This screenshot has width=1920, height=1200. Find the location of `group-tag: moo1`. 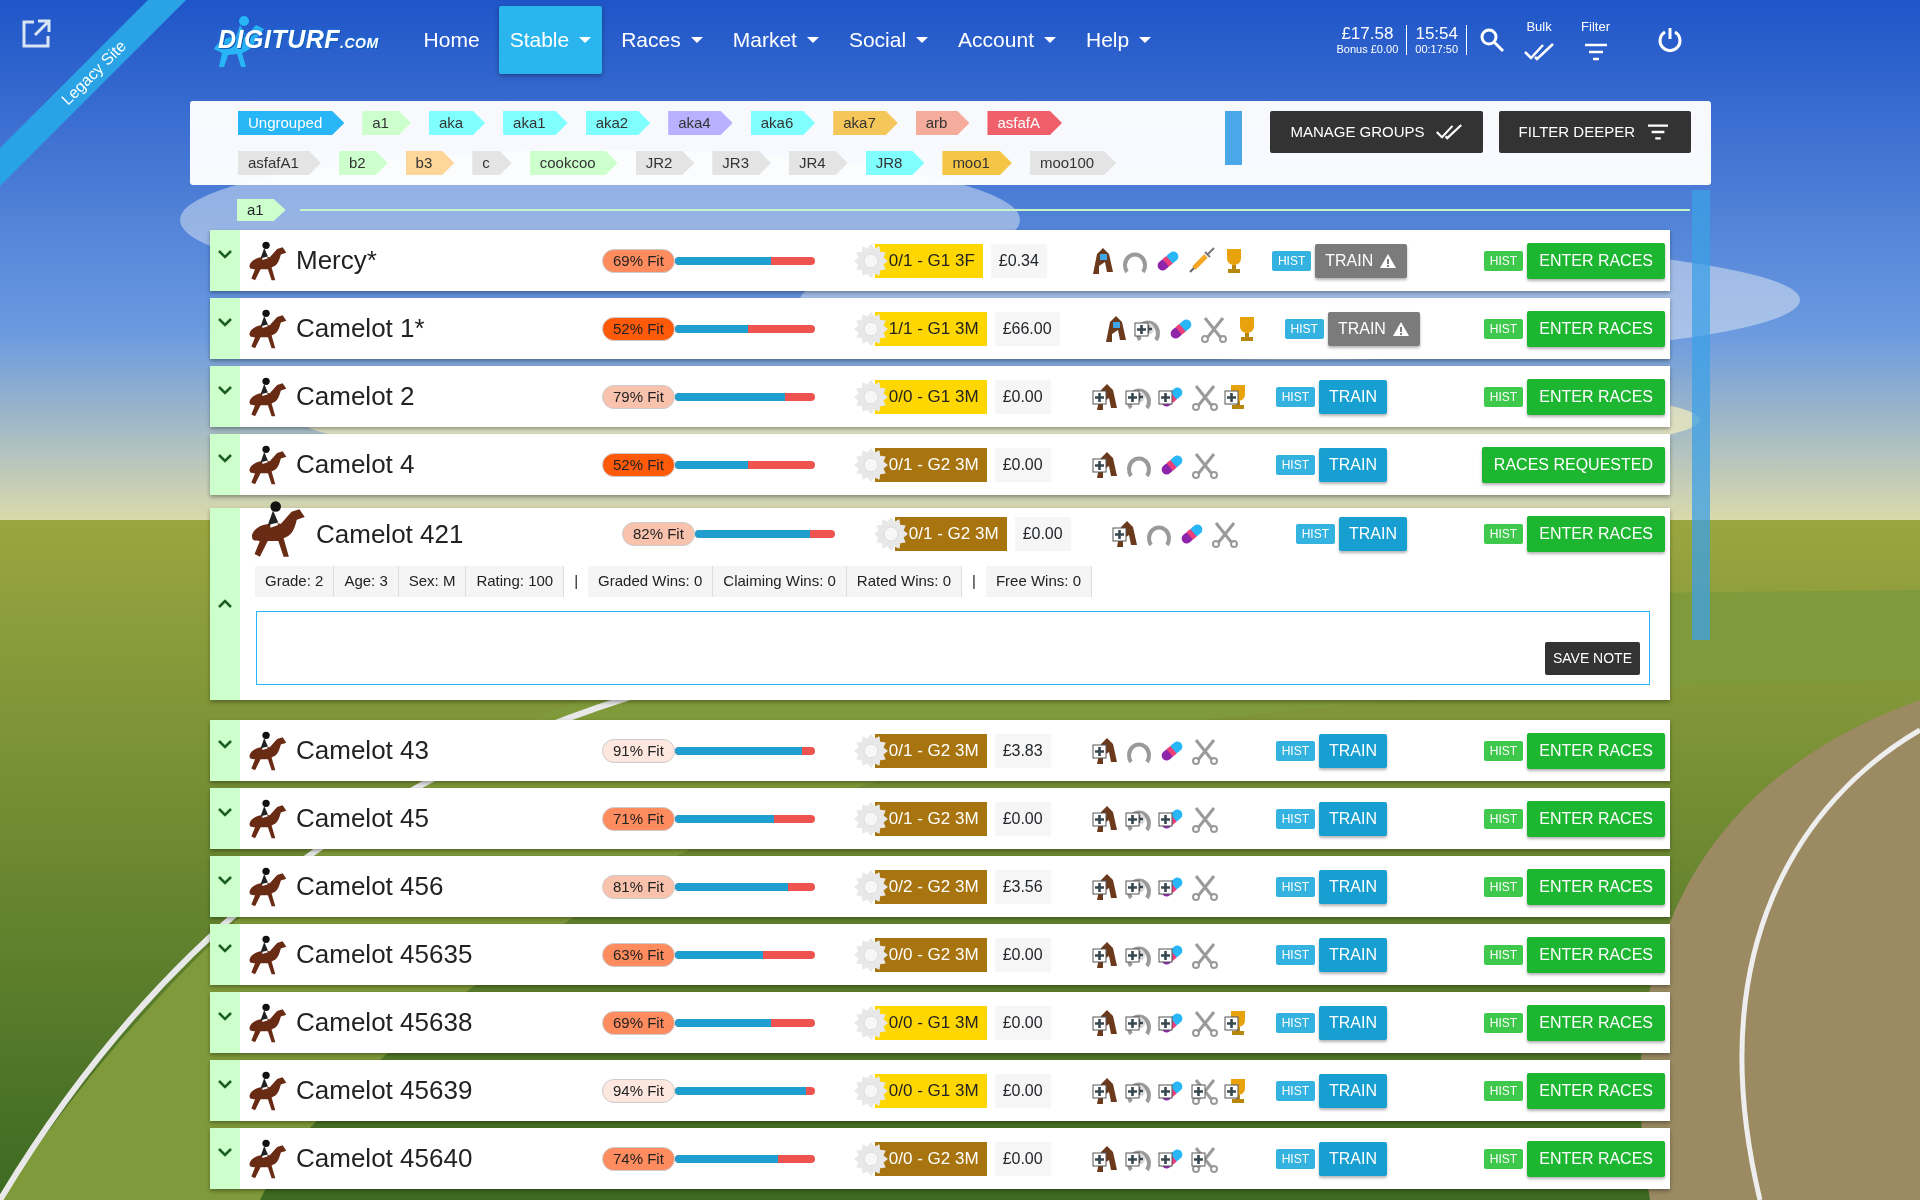

group-tag: moo1 is located at coordinates (977, 163).